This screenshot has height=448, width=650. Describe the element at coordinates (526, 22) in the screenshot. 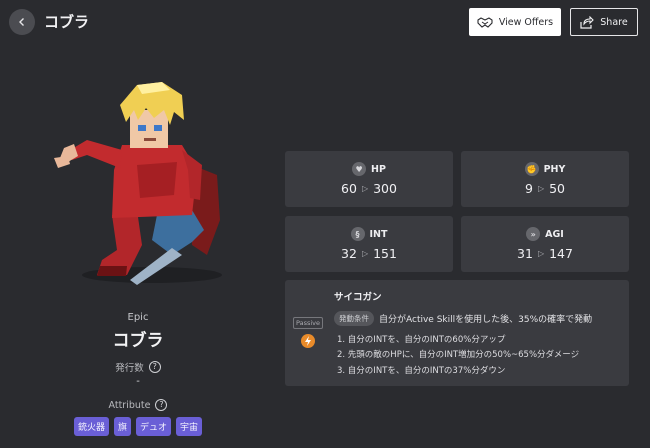

I see `view-offers-label: View Offers` at that location.